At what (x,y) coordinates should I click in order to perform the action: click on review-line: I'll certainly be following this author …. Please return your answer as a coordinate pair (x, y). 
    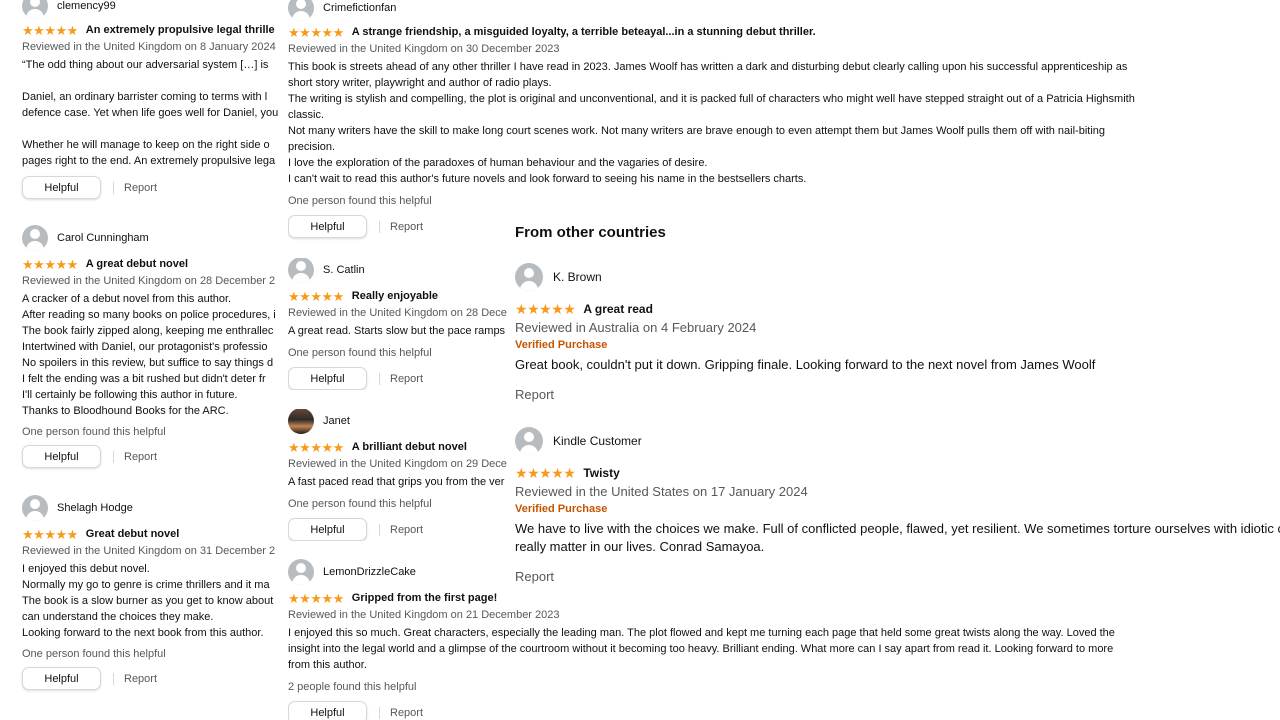
    Looking at the image, I should click on (130, 395).